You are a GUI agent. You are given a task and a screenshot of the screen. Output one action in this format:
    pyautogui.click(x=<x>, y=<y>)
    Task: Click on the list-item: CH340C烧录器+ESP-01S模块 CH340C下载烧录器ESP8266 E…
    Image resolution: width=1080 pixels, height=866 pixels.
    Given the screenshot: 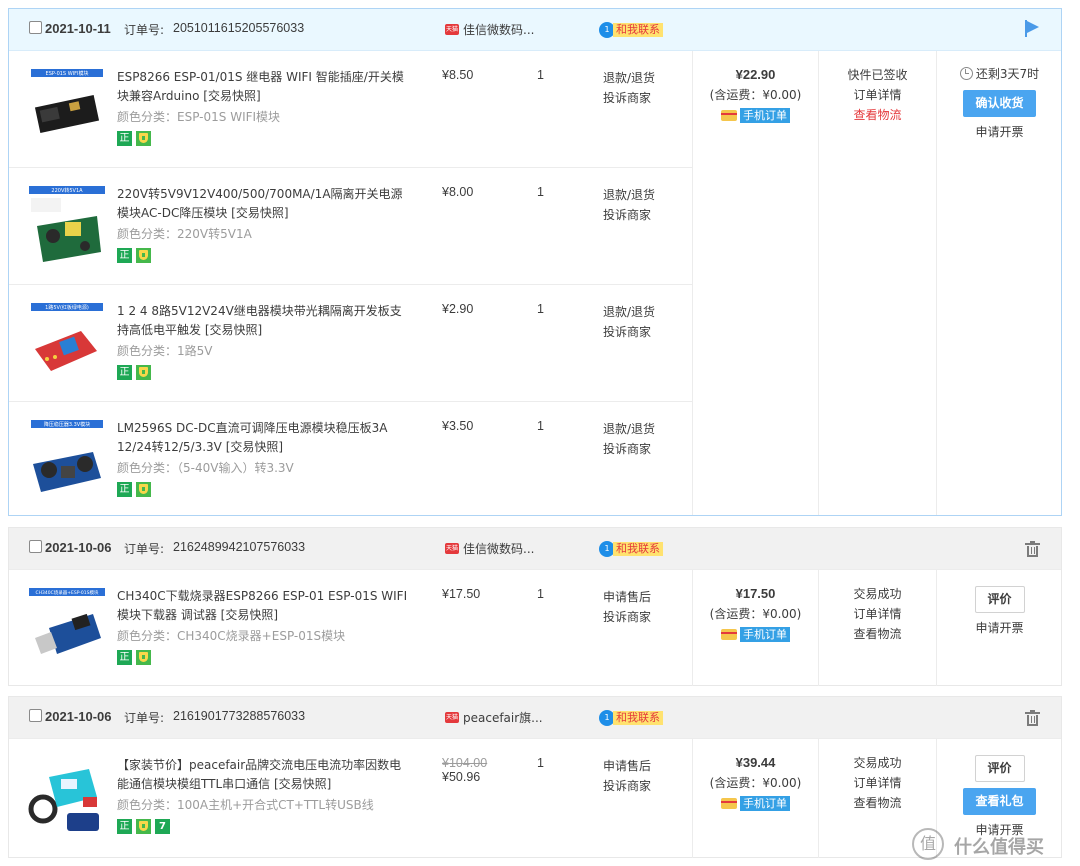 What is the action you would take?
    pyautogui.click(x=350, y=628)
    